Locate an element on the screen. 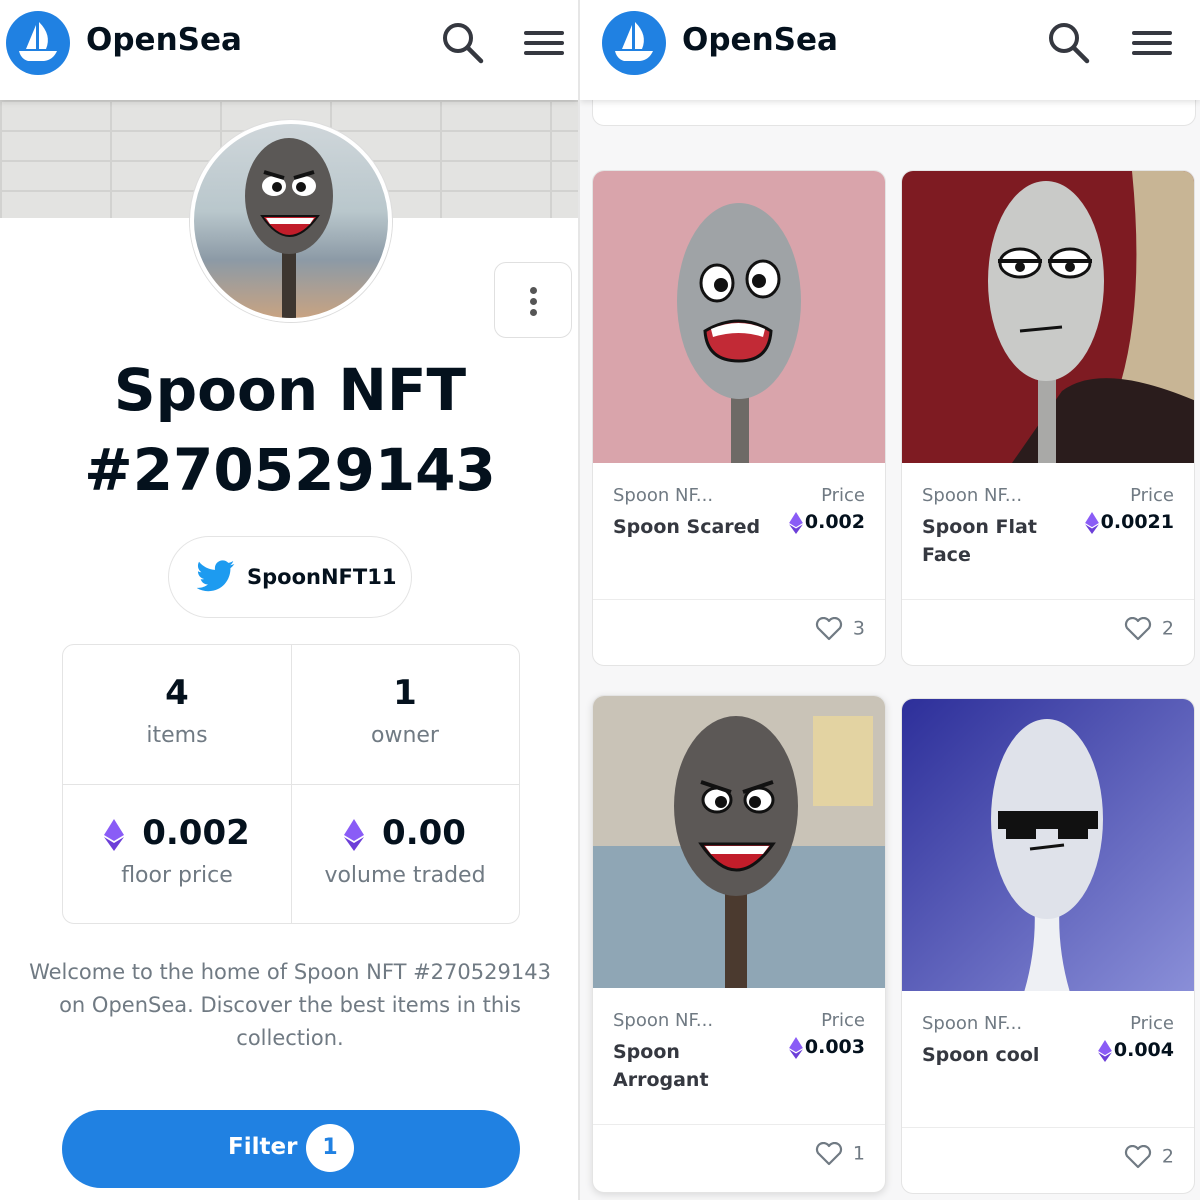 This screenshot has height=1200, width=1200. twitter-icon is located at coordinates (216, 576).